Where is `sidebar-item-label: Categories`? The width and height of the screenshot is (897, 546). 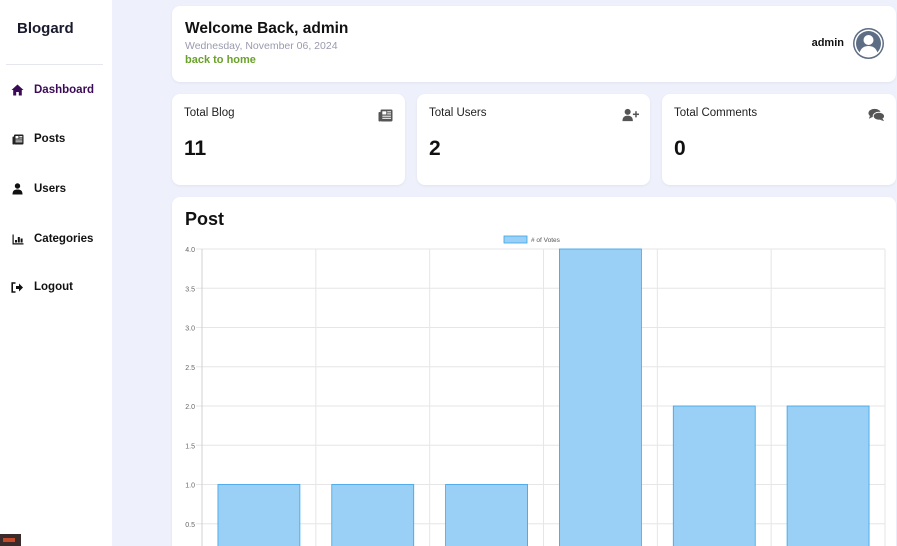
sidebar-item-label: Categories is located at coordinates (64, 239).